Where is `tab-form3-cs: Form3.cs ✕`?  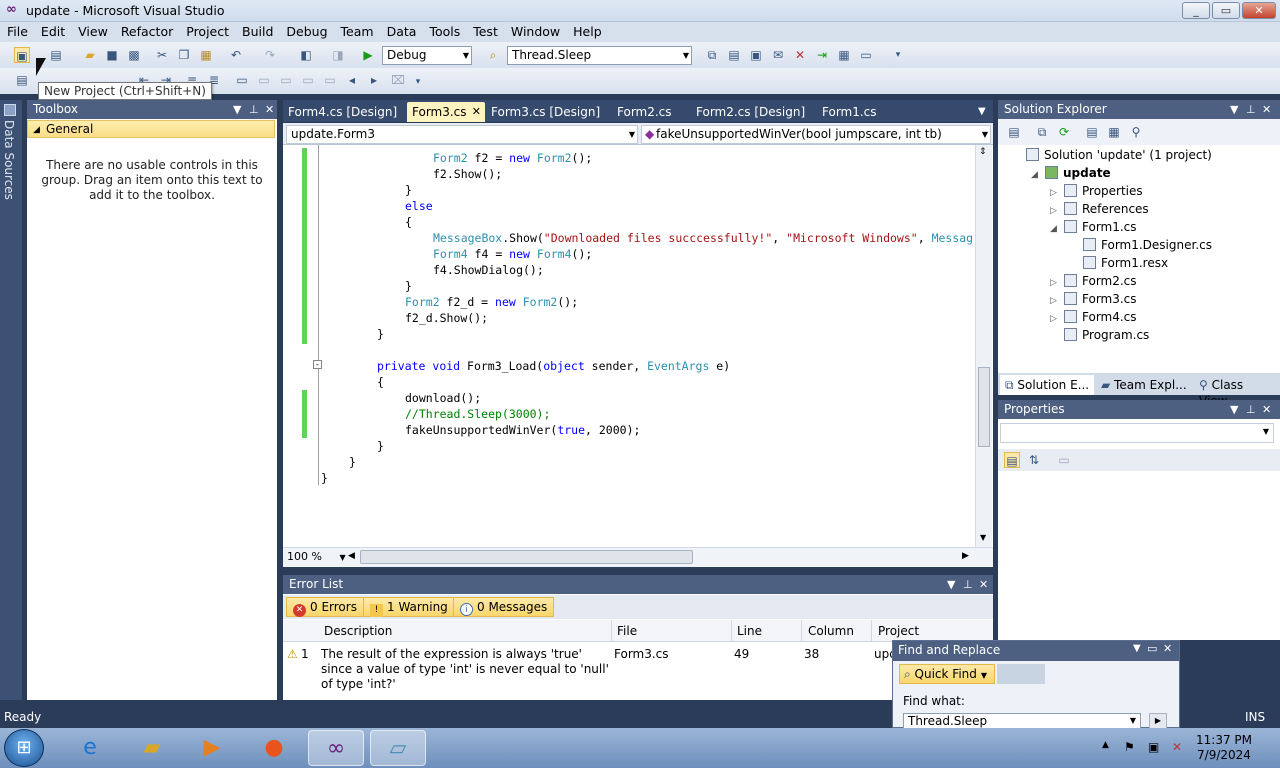
tab-form3-cs: Form3.cs ✕ is located at coordinates (446, 112).